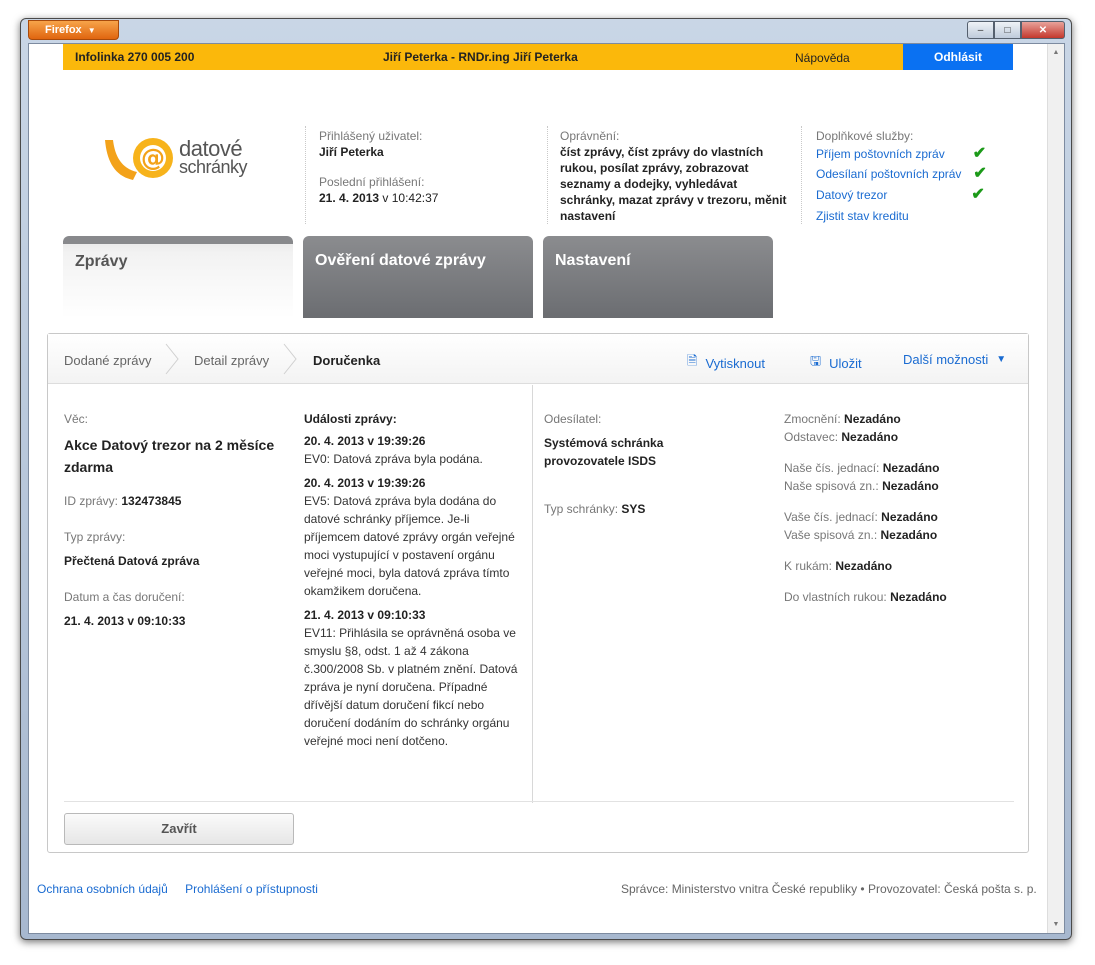  I want to click on subject-value: Akce Datový trezor na 2 měsíce zdarma, so click(169, 456).